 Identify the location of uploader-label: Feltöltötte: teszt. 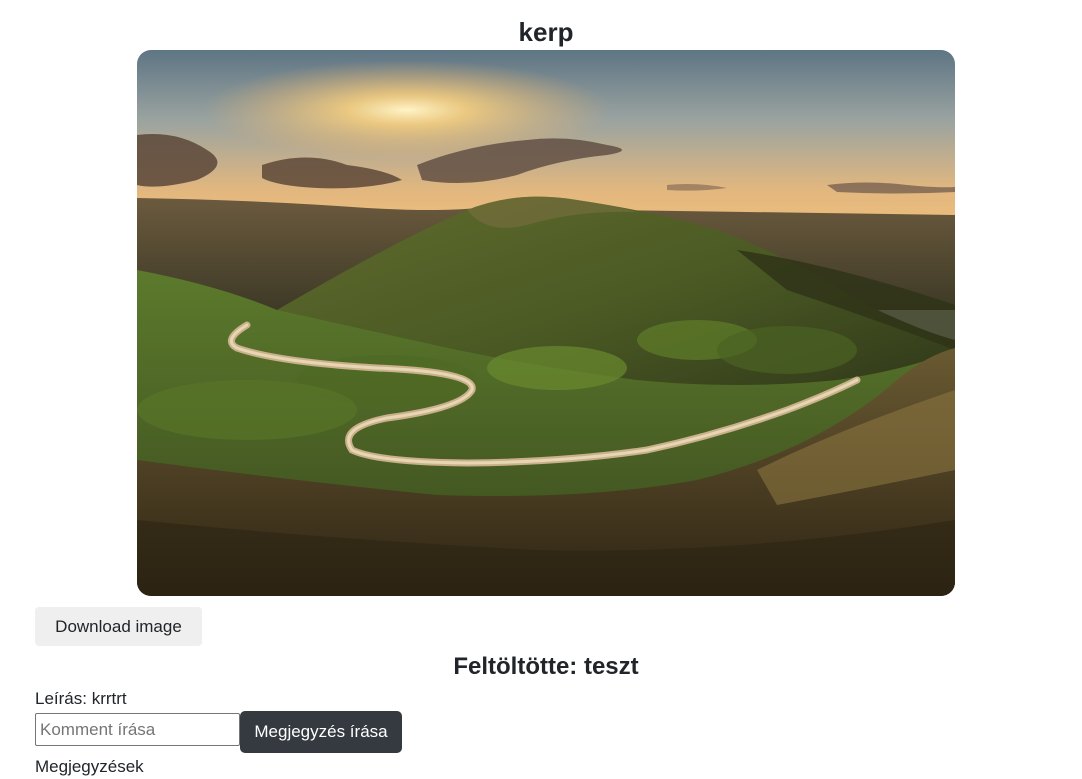
(546, 666).